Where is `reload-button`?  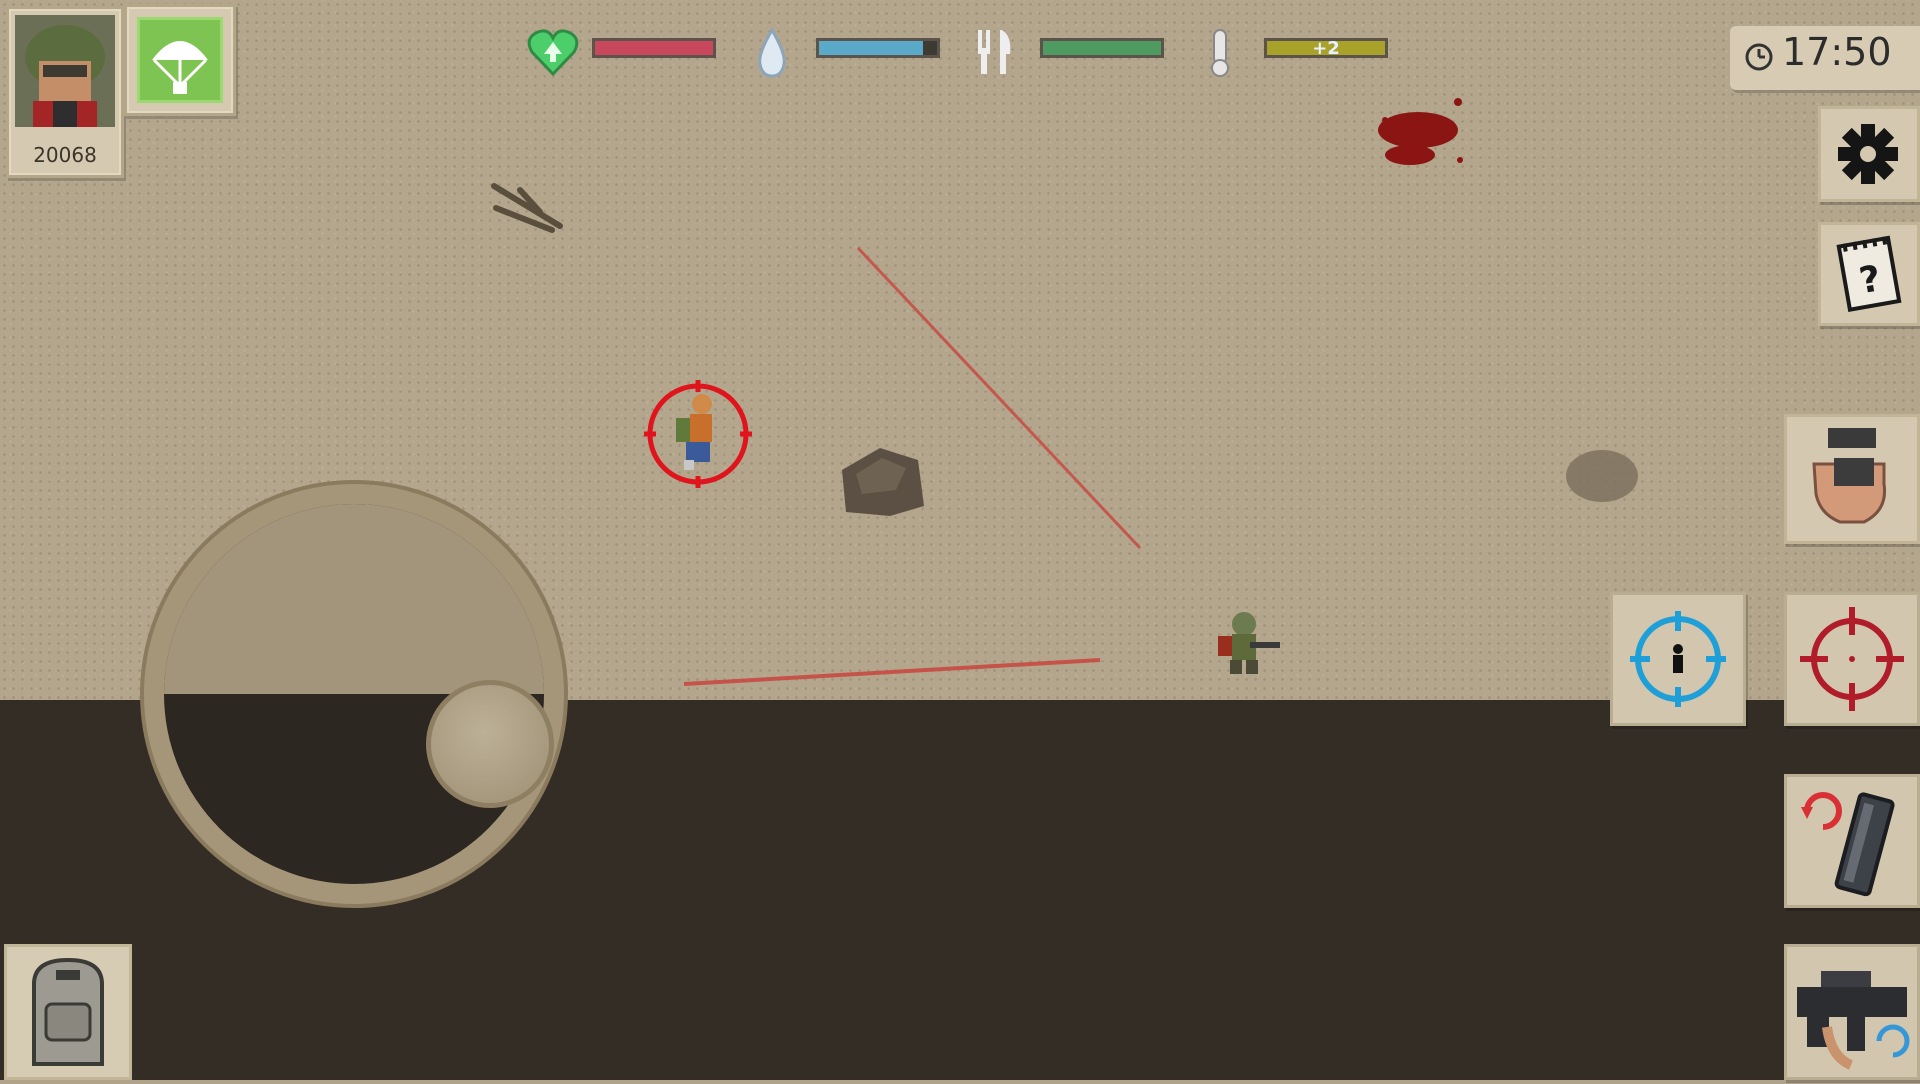 reload-button is located at coordinates (1852, 841).